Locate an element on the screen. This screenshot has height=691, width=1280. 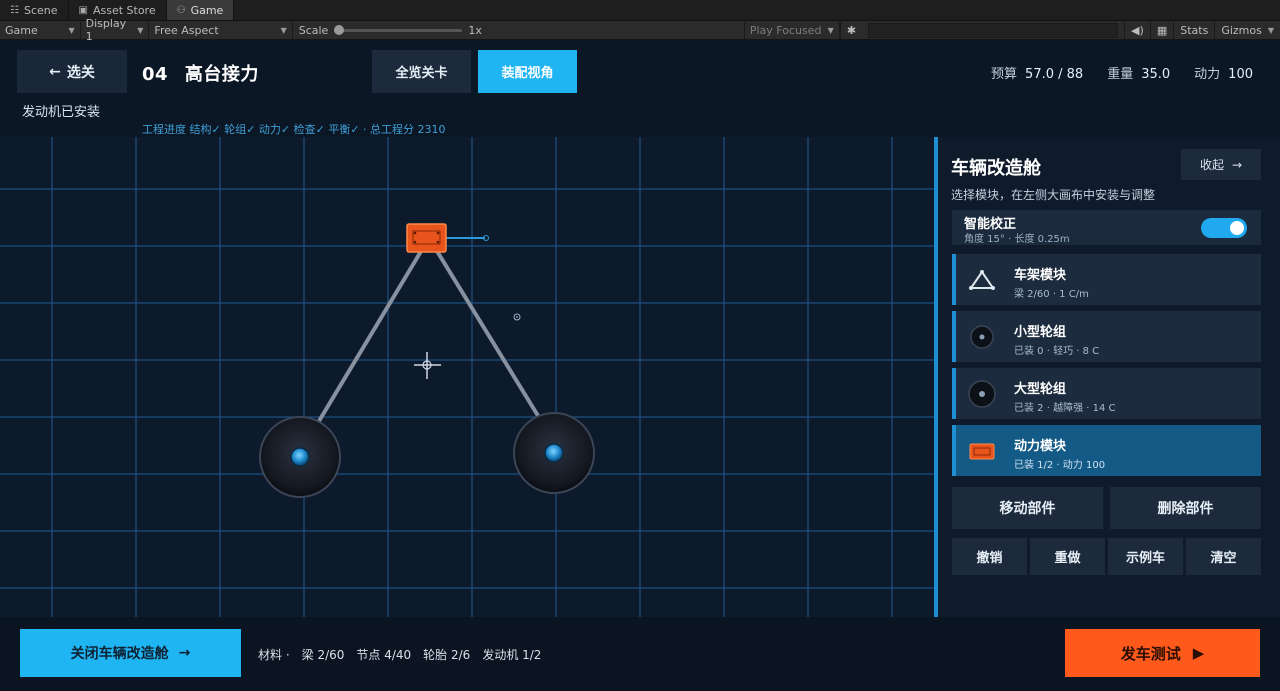
level-number: 04 is located at coordinates (155, 74).